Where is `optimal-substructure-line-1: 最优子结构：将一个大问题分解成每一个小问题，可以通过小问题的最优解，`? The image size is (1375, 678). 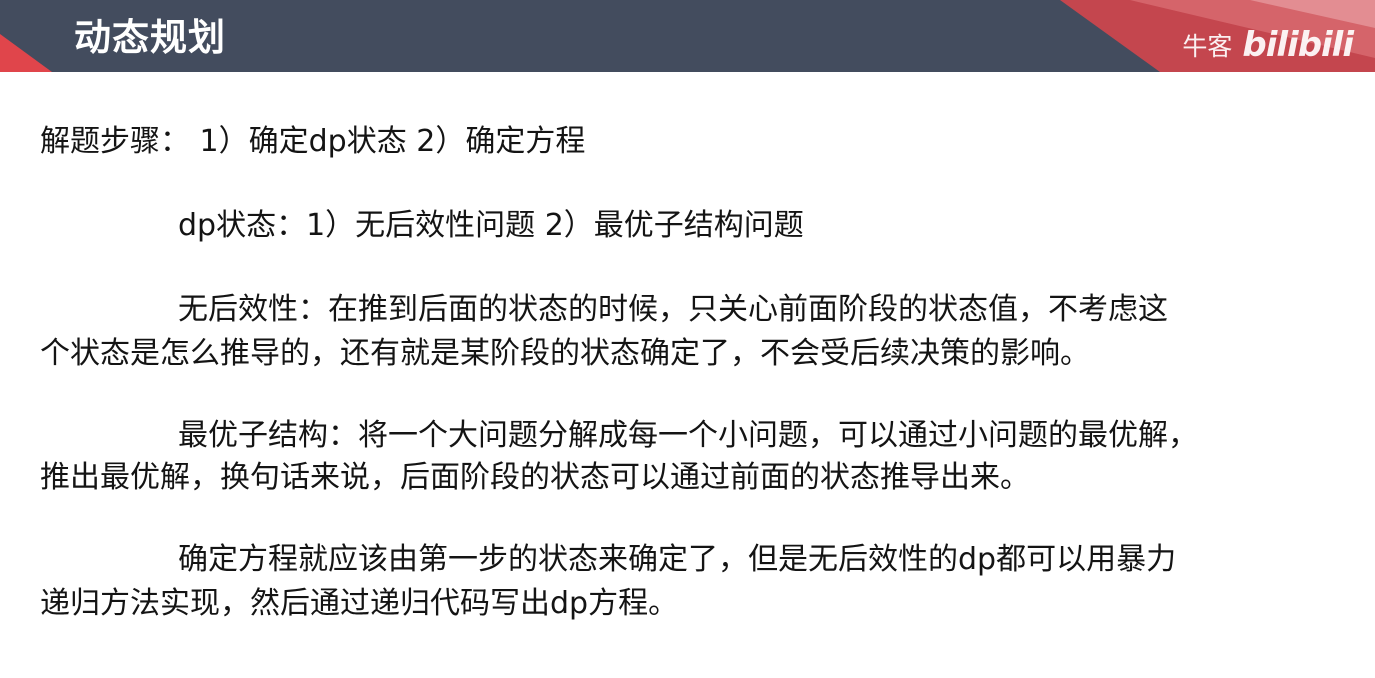 optimal-substructure-line-1: 最优子结构：将一个大问题分解成每一个小问题，可以通过小问题的最优解， is located at coordinates (688, 435).